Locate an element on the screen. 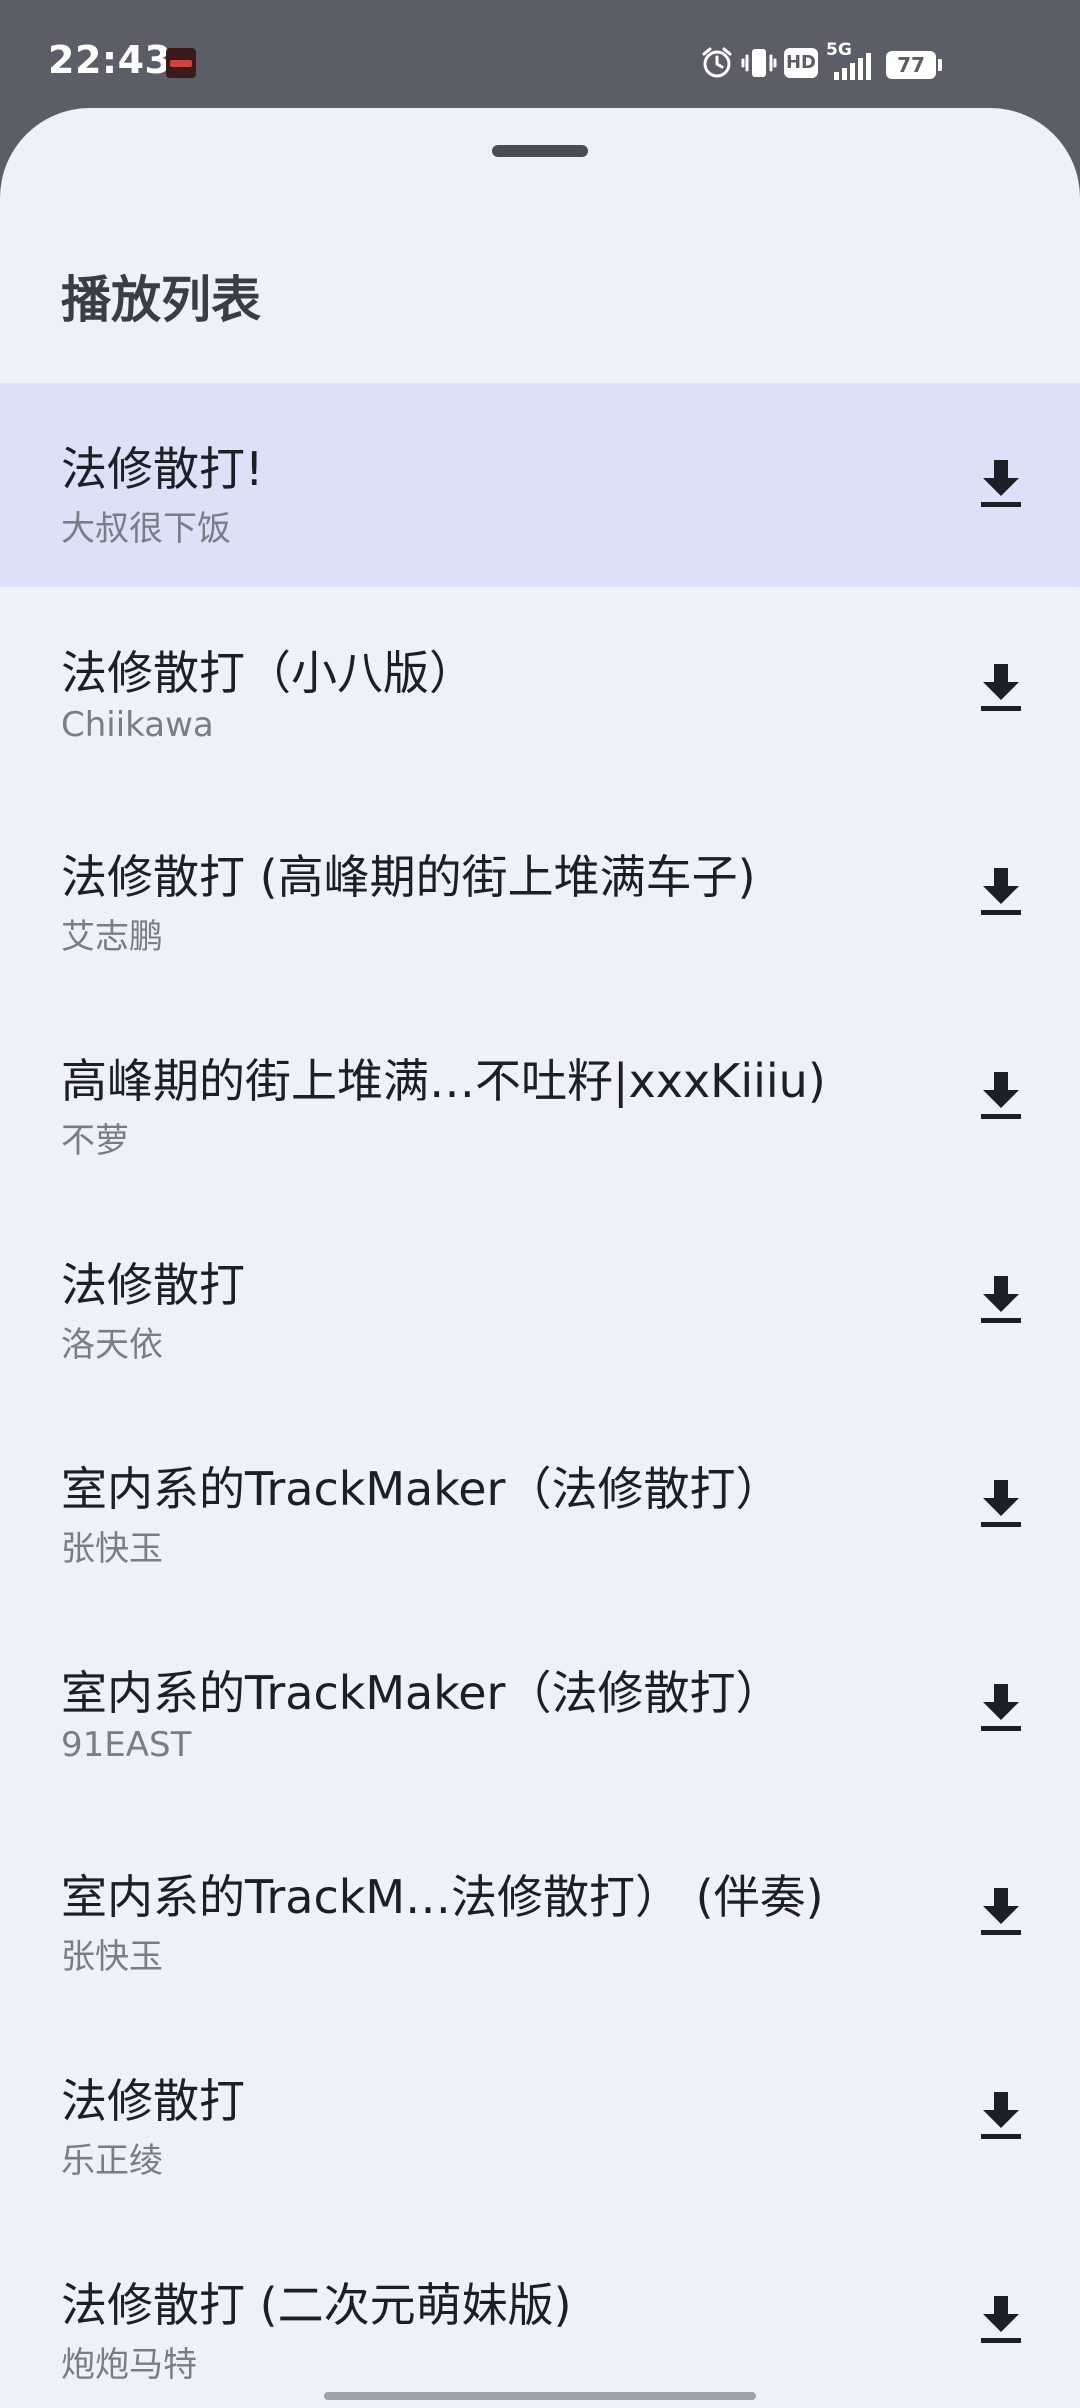  status-time: 22:43 is located at coordinates (110, 60).